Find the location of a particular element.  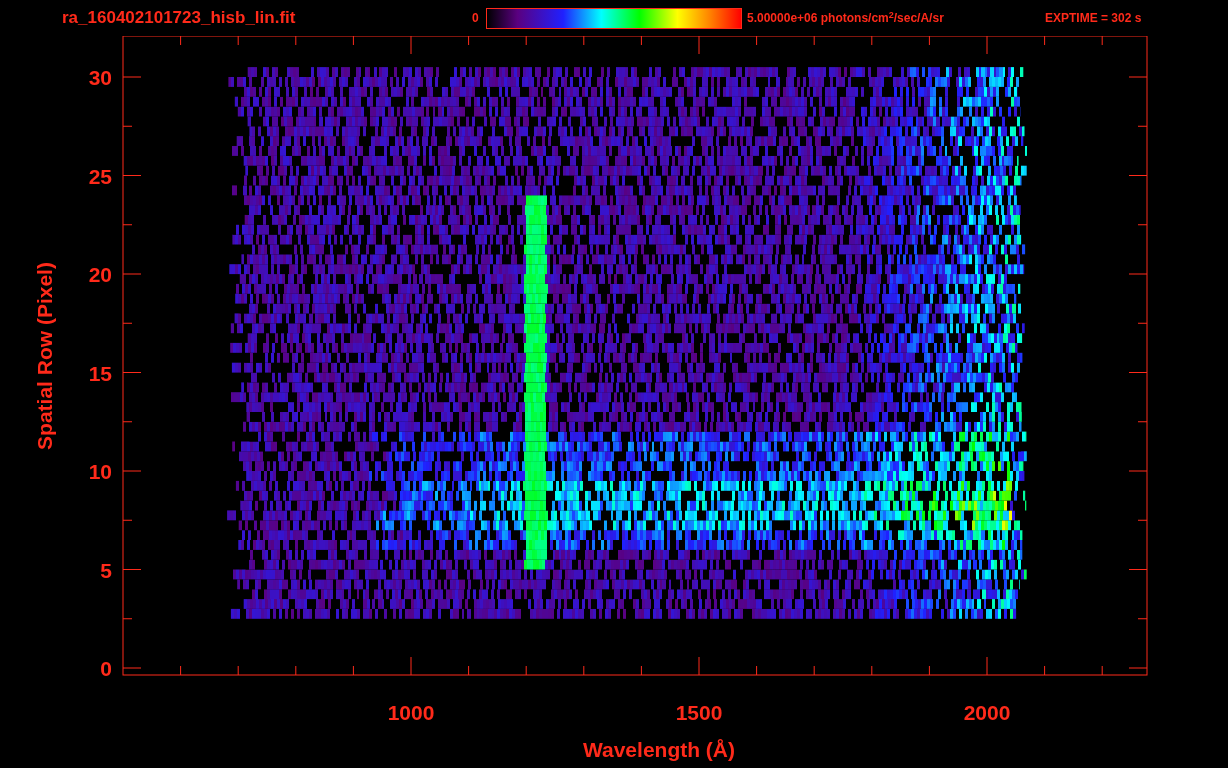

colorbar-min-label: 0 is located at coordinates (476, 18).